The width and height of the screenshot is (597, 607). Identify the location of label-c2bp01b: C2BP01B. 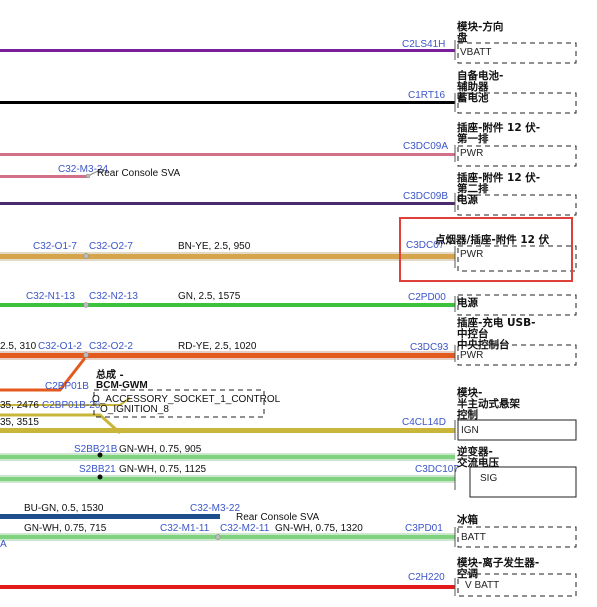
(67, 386).